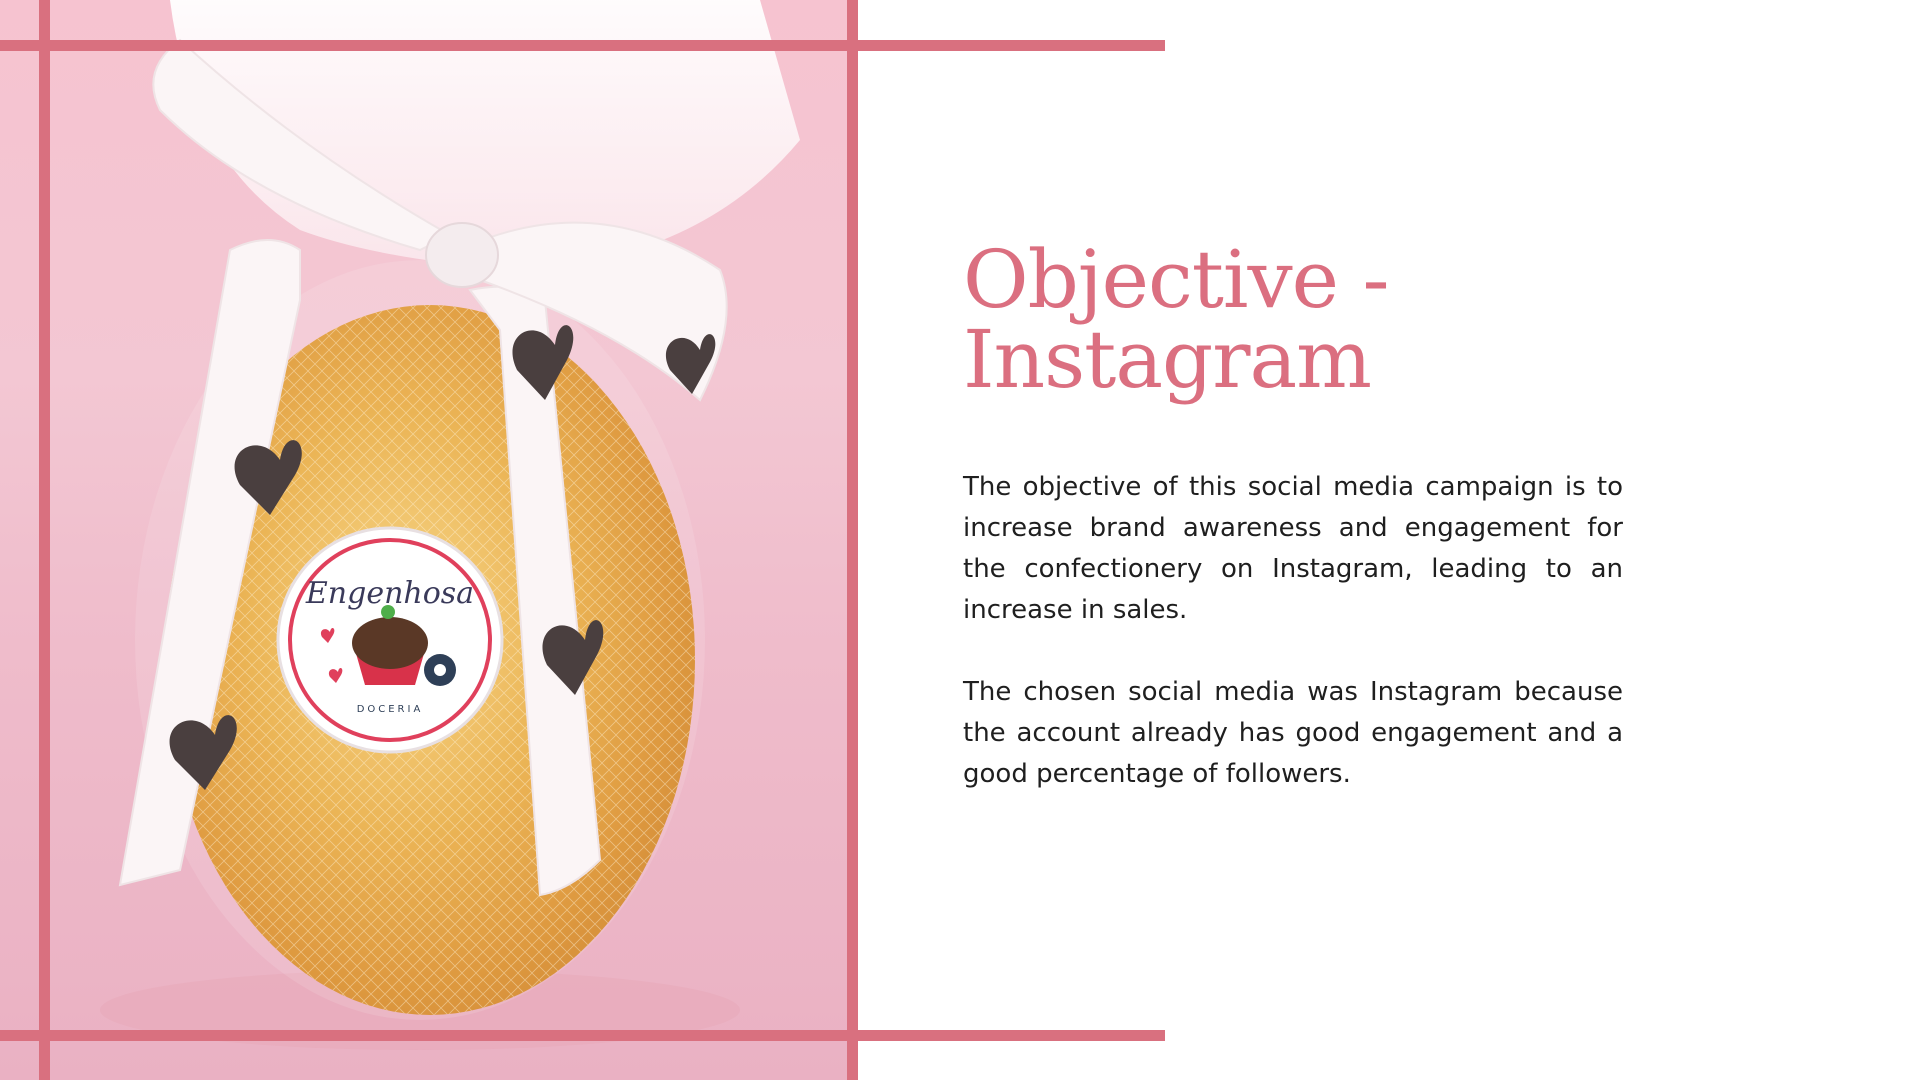  What do you see at coordinates (44, 540) in the screenshot?
I see `frame-line-left` at bounding box center [44, 540].